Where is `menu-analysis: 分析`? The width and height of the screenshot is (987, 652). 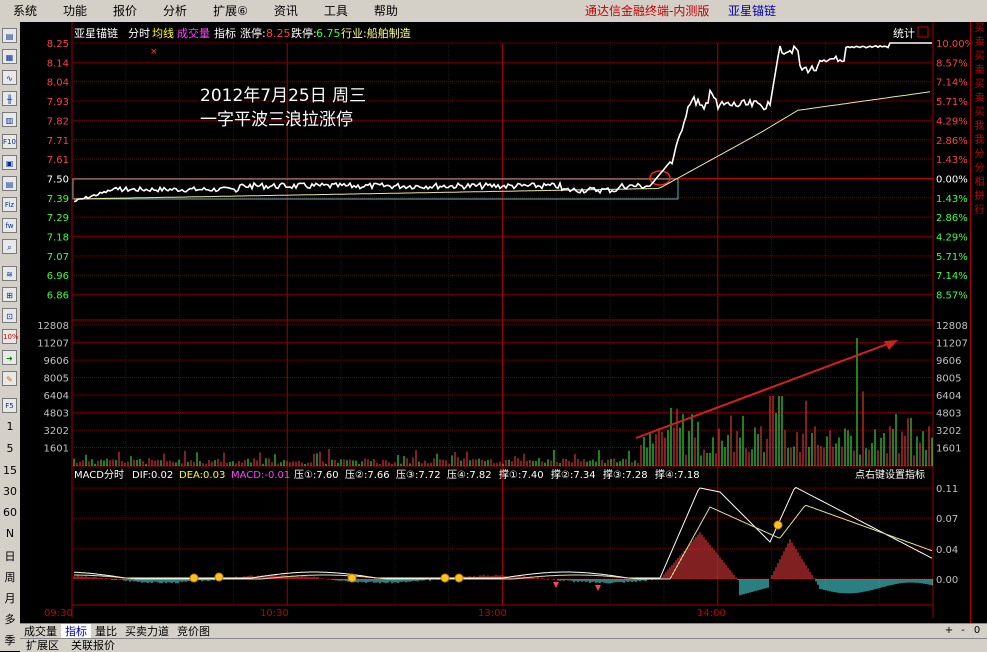
menu-analysis: 分析 is located at coordinates (175, 11).